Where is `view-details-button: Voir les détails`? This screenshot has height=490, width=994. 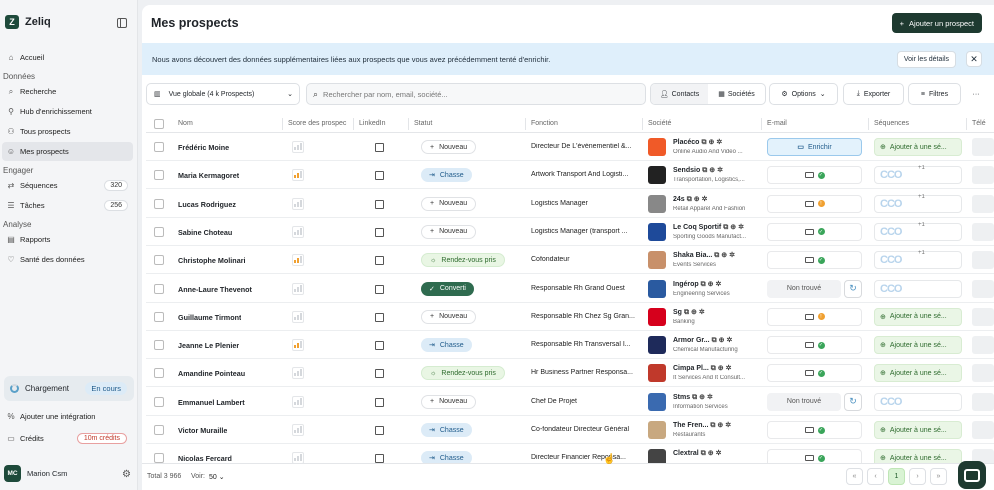
view-details-button: Voir les détails is located at coordinates (926, 59).